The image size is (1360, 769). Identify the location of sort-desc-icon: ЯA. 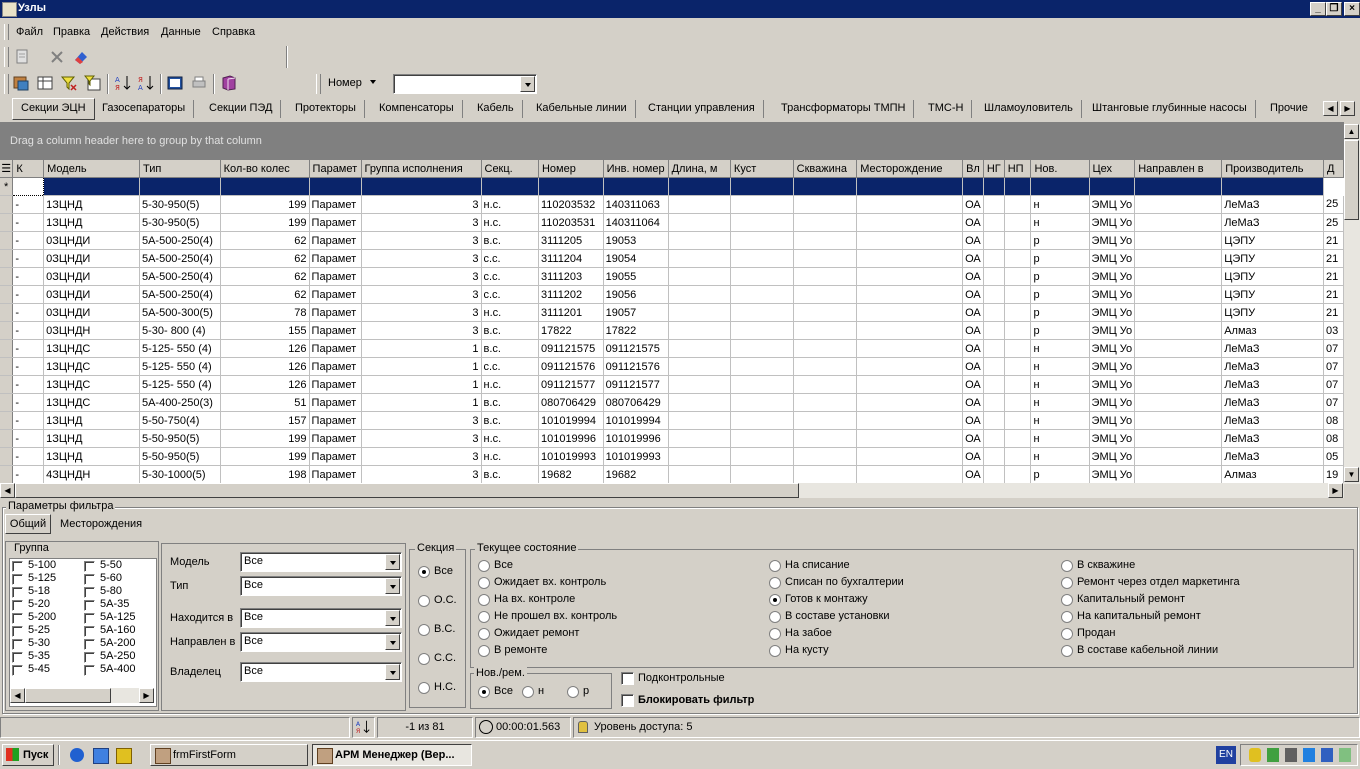
(146, 83).